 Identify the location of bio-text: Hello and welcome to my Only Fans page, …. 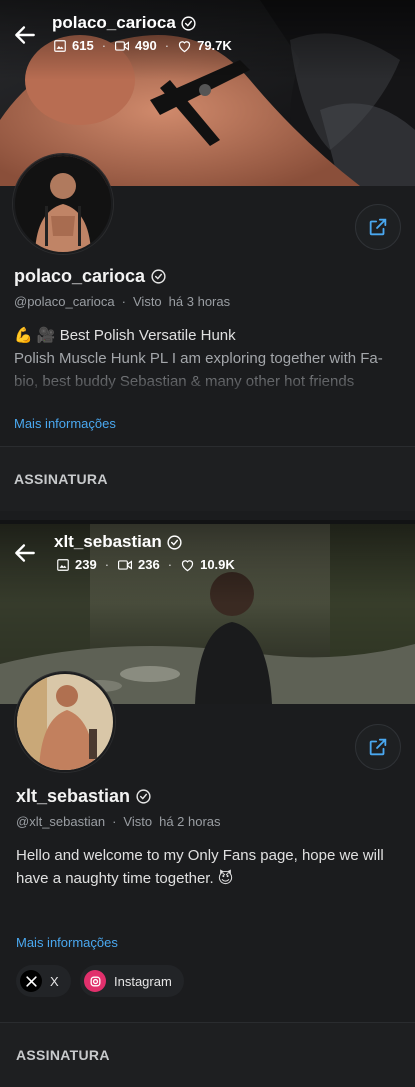
(200, 867).